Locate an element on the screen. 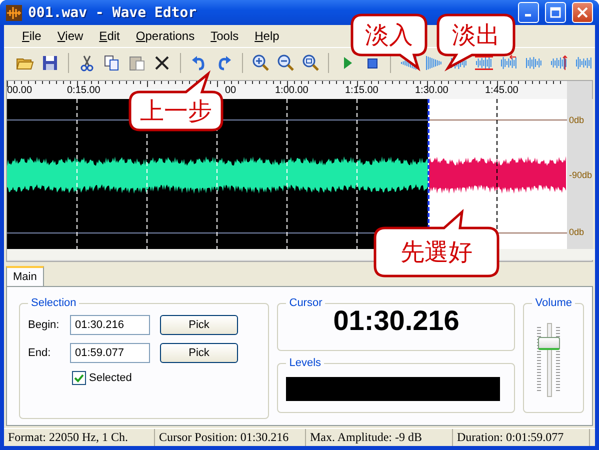  close-icon is located at coordinates (582, 12).